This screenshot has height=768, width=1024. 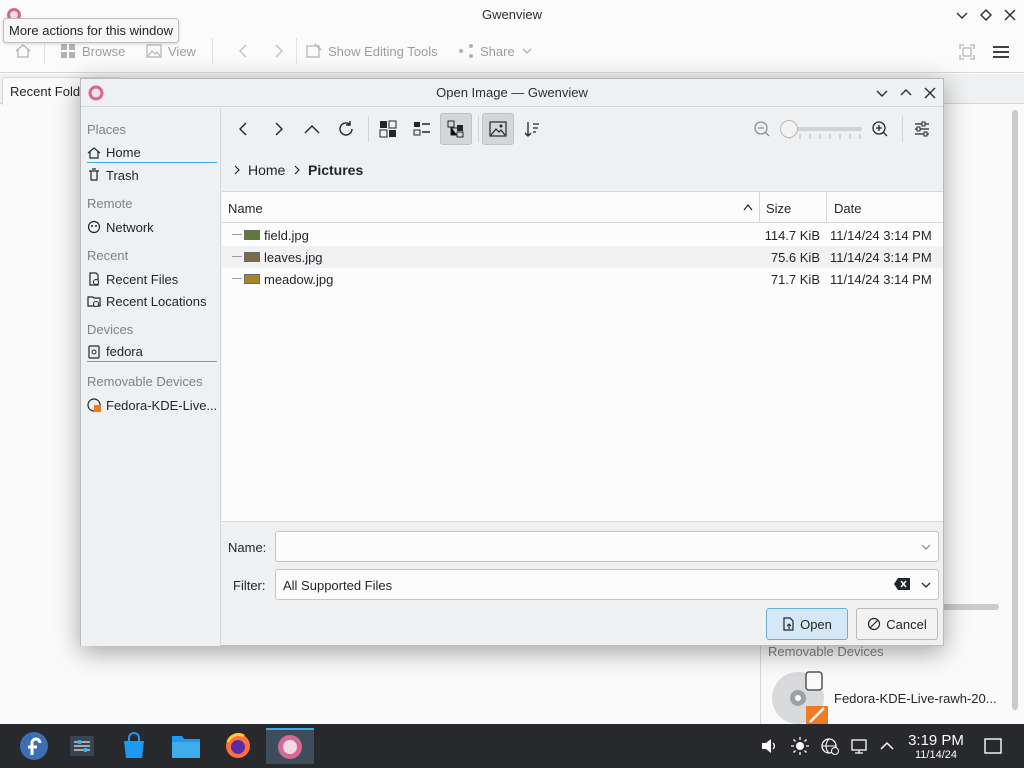 What do you see at coordinates (122, 175) in the screenshot?
I see `places-item-label: Trash` at bounding box center [122, 175].